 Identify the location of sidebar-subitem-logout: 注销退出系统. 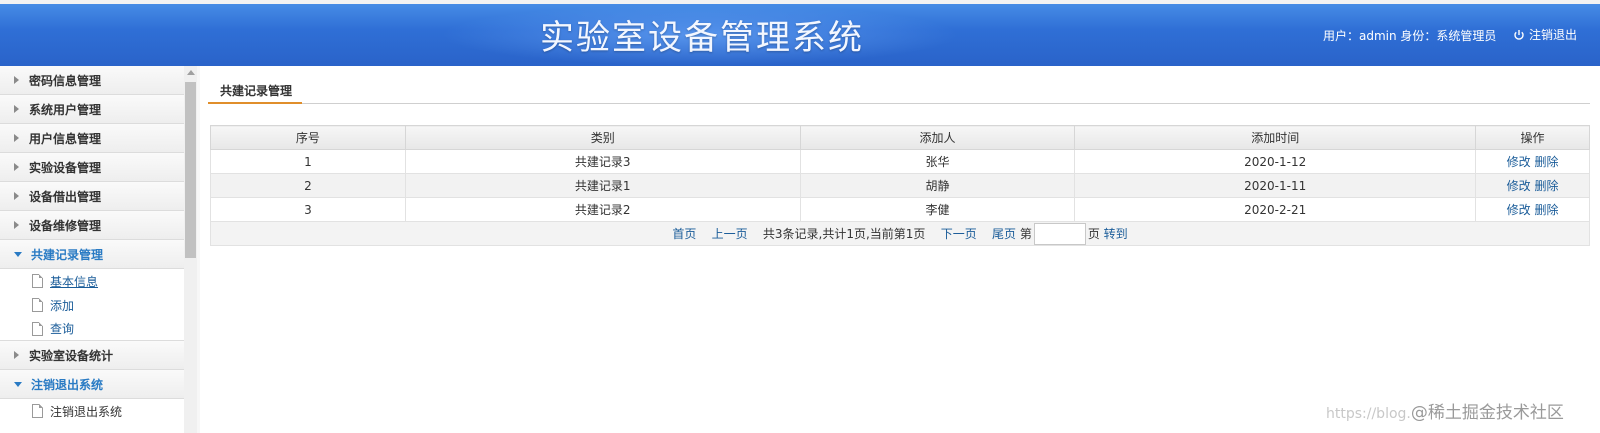
(92, 411).